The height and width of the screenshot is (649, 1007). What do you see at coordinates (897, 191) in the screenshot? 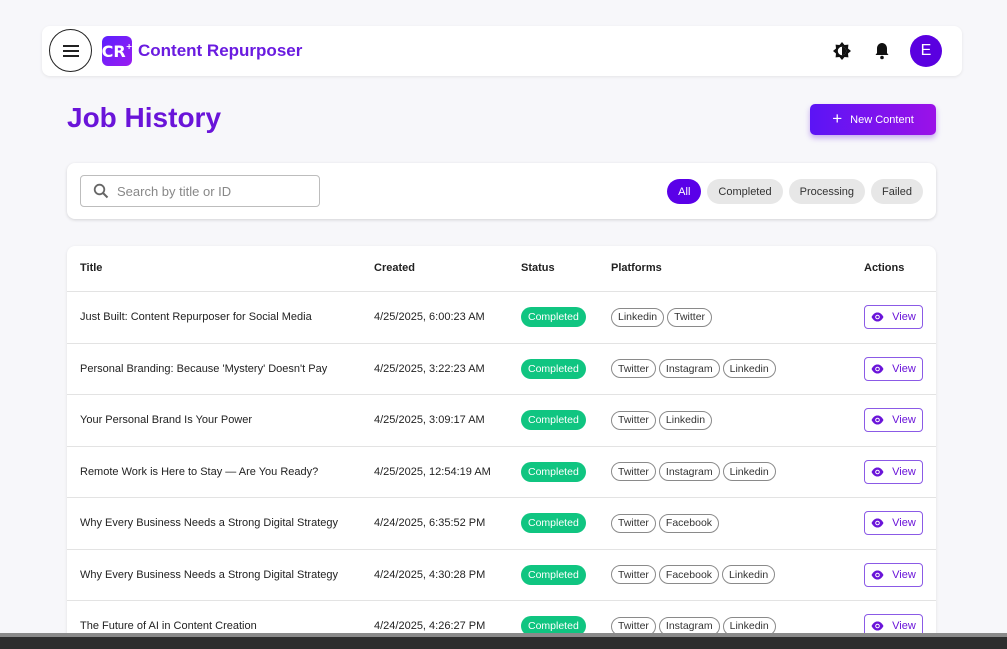
I see `filter-chip-failed: Failed` at bounding box center [897, 191].